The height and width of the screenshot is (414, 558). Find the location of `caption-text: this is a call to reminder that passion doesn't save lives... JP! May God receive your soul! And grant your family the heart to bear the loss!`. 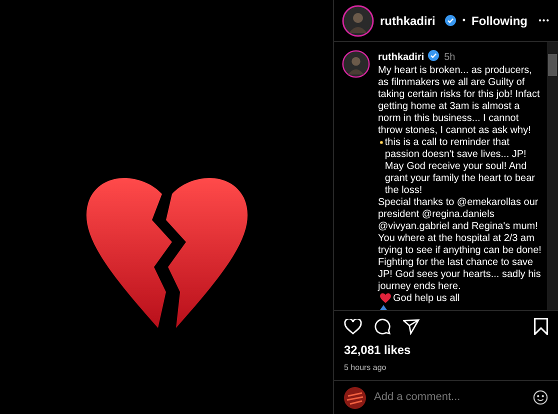

caption-text: this is a call to reminder that passion doesn't save lives... JP! May God receive your soul! And grant your family the heart to bear the loss! is located at coordinates (460, 167).